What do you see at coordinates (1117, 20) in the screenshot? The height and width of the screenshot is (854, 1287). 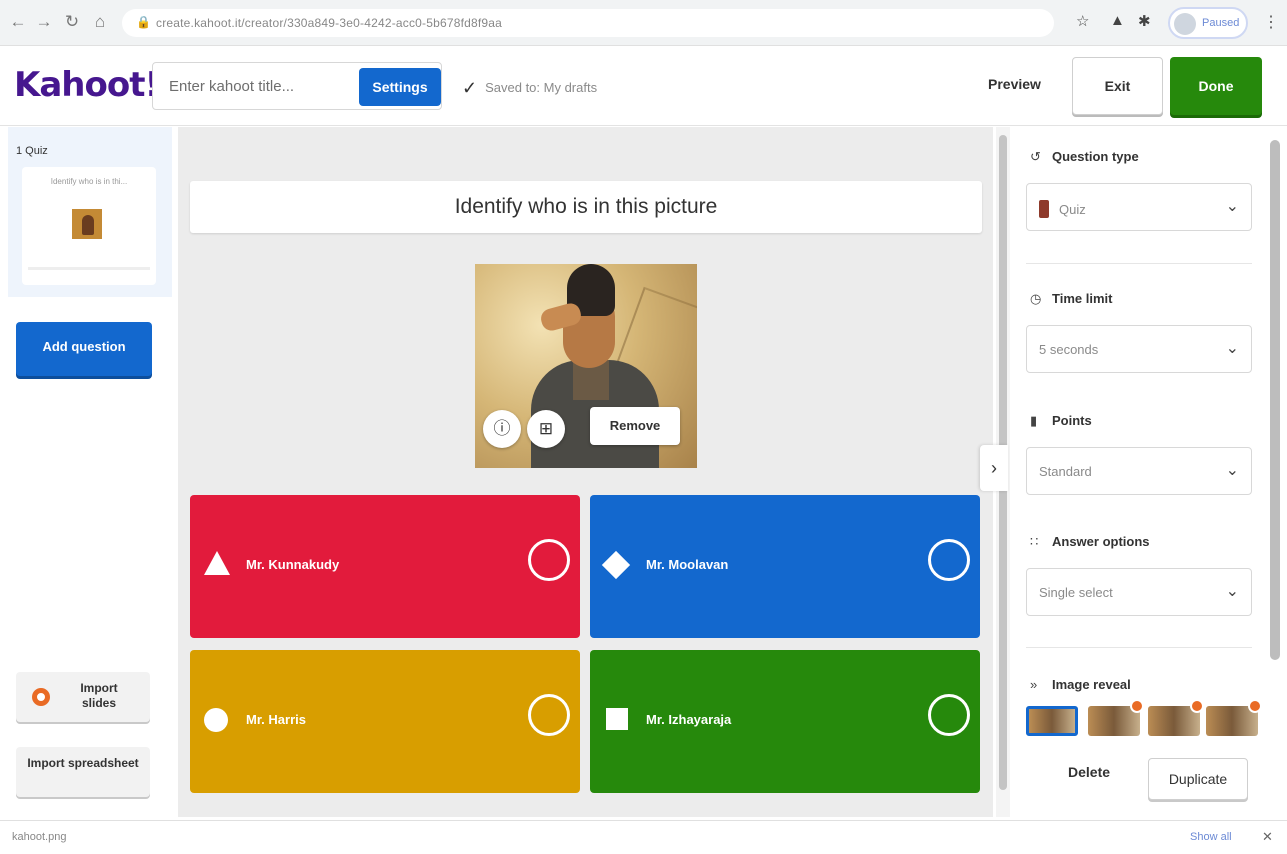 I see `extension-icon: ▲` at bounding box center [1117, 20].